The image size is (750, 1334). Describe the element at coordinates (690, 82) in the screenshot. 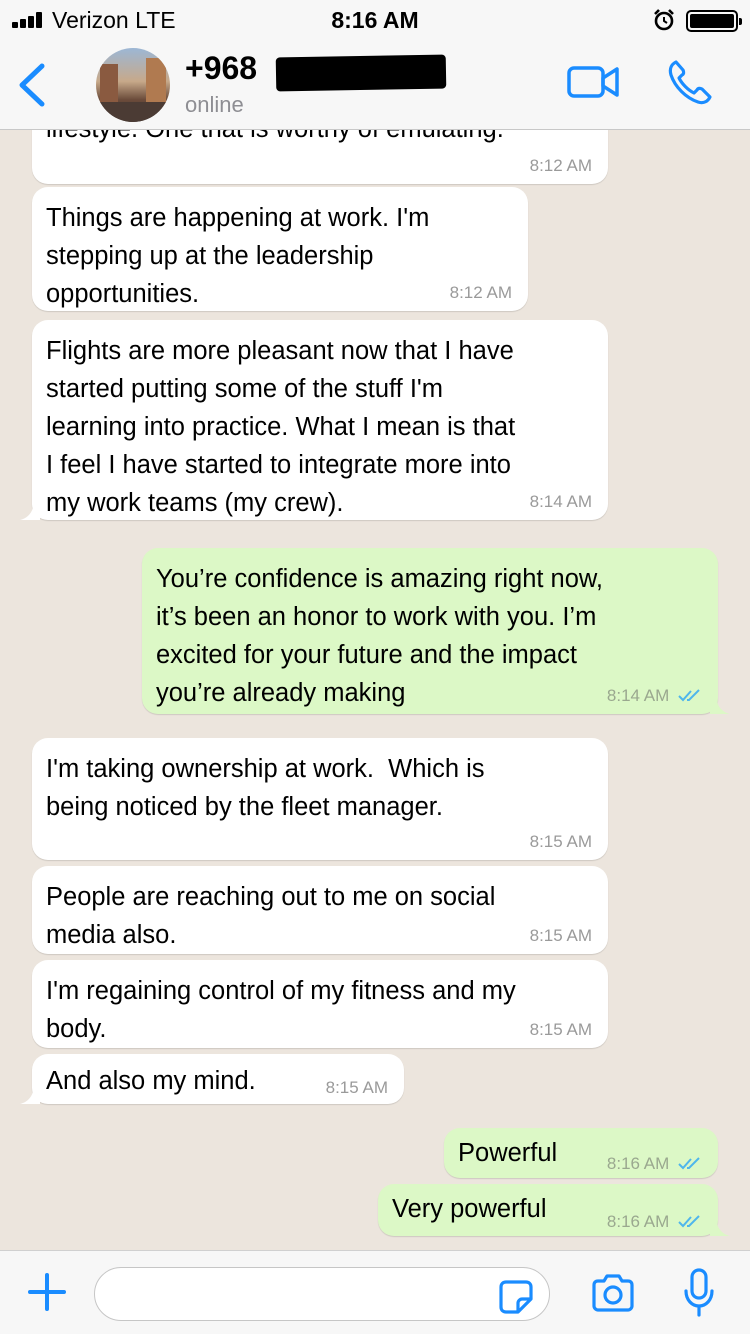

I see `phone-icon` at that location.